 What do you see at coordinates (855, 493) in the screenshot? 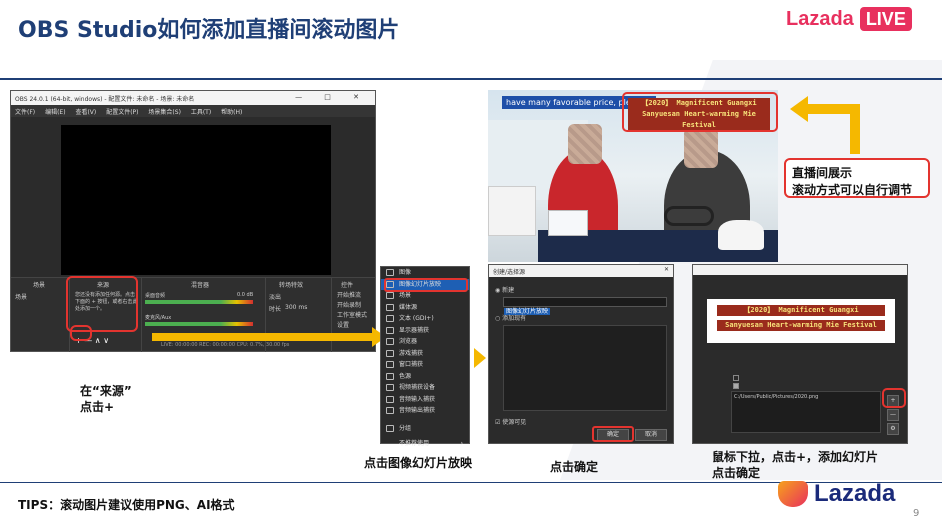
I see `footer-logo-word: Lazada` at bounding box center [855, 493].